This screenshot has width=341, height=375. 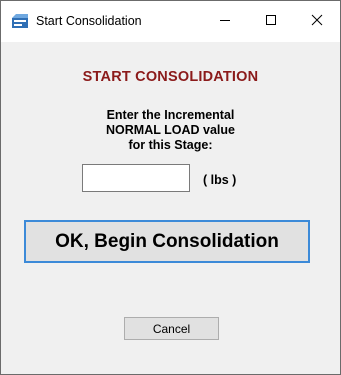 What do you see at coordinates (170, 21) in the screenshot?
I see `title-bar: Start Consolidation` at bounding box center [170, 21].